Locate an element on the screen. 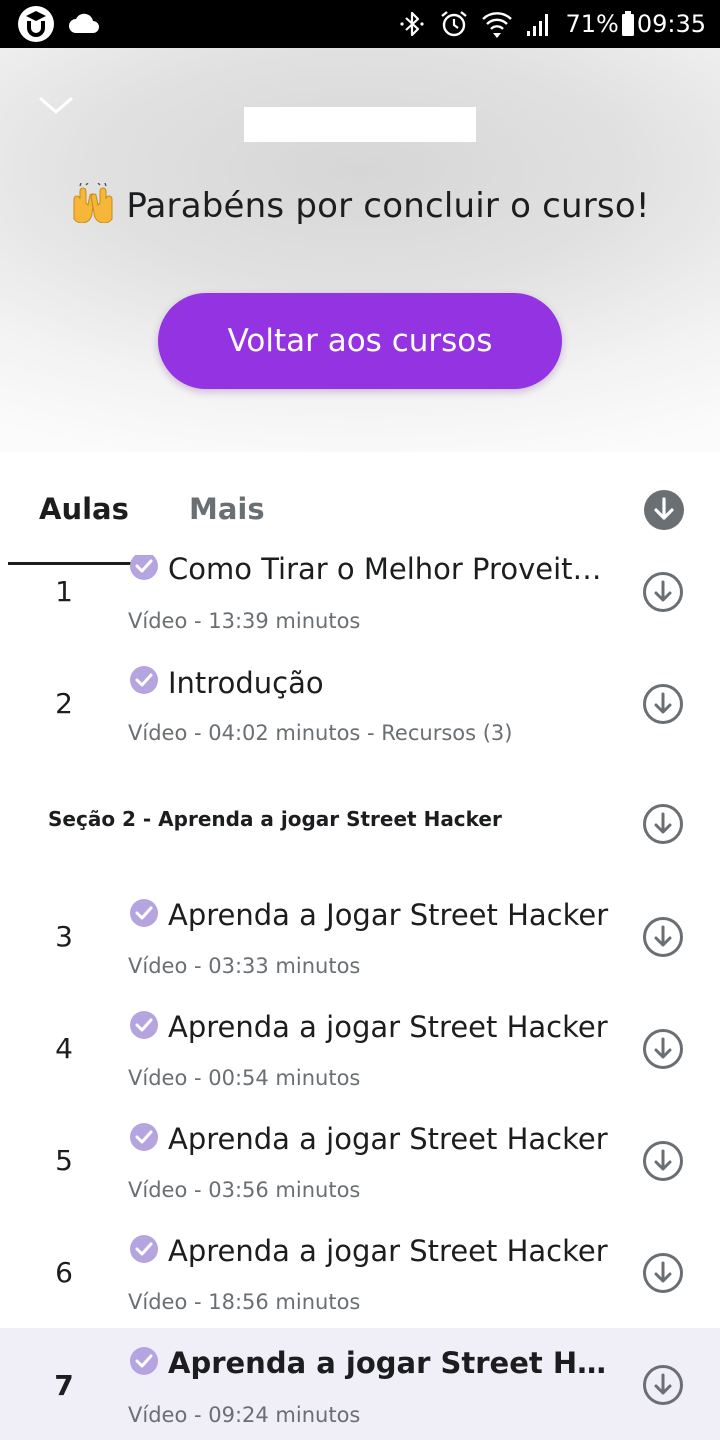  tab-bar: Aulas Mais is located at coordinates (360, 508).